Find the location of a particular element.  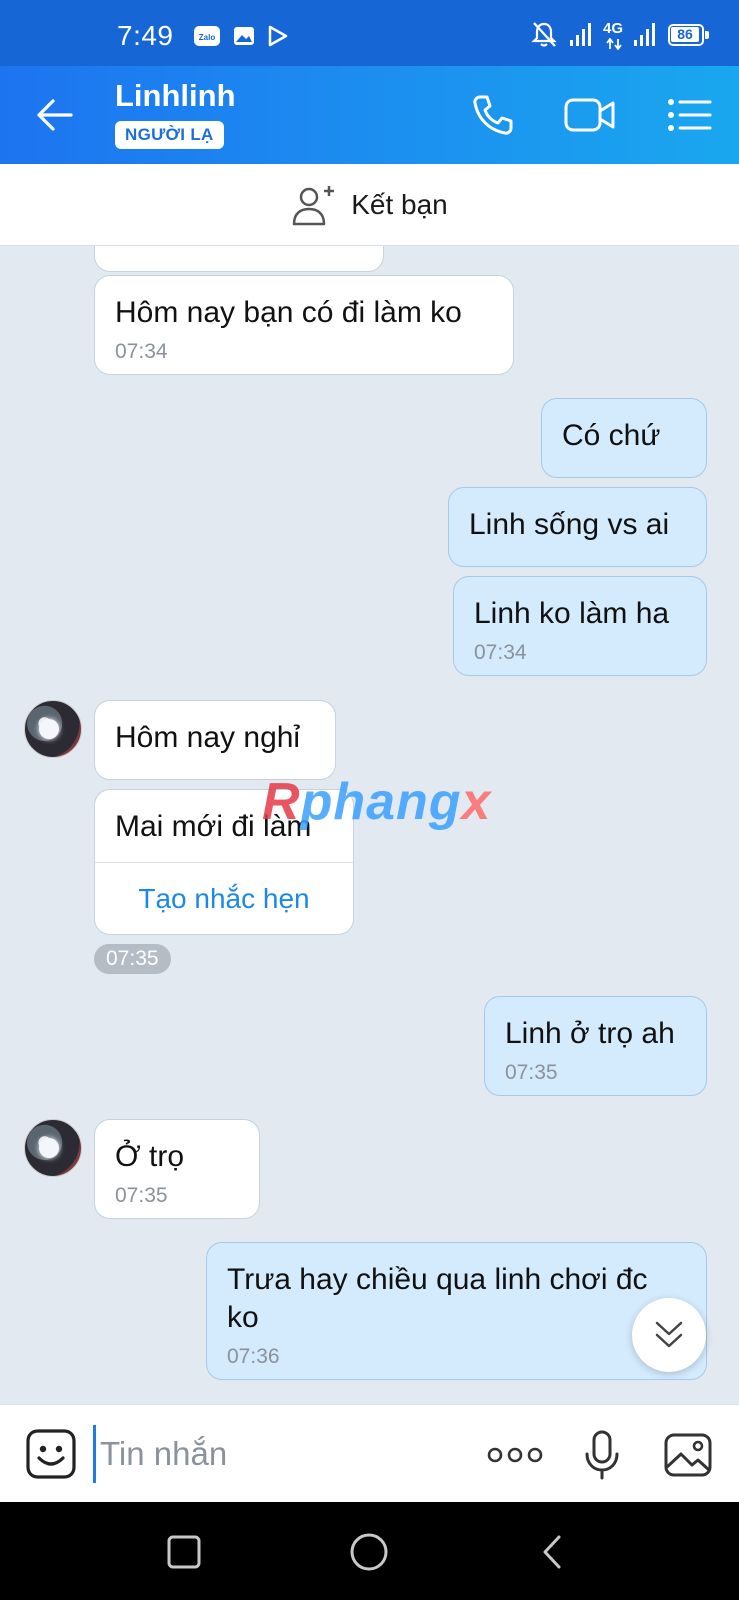

message-bubble-incoming: Hôm nay bạn có đi làm ko 07:34 is located at coordinates (304, 325).